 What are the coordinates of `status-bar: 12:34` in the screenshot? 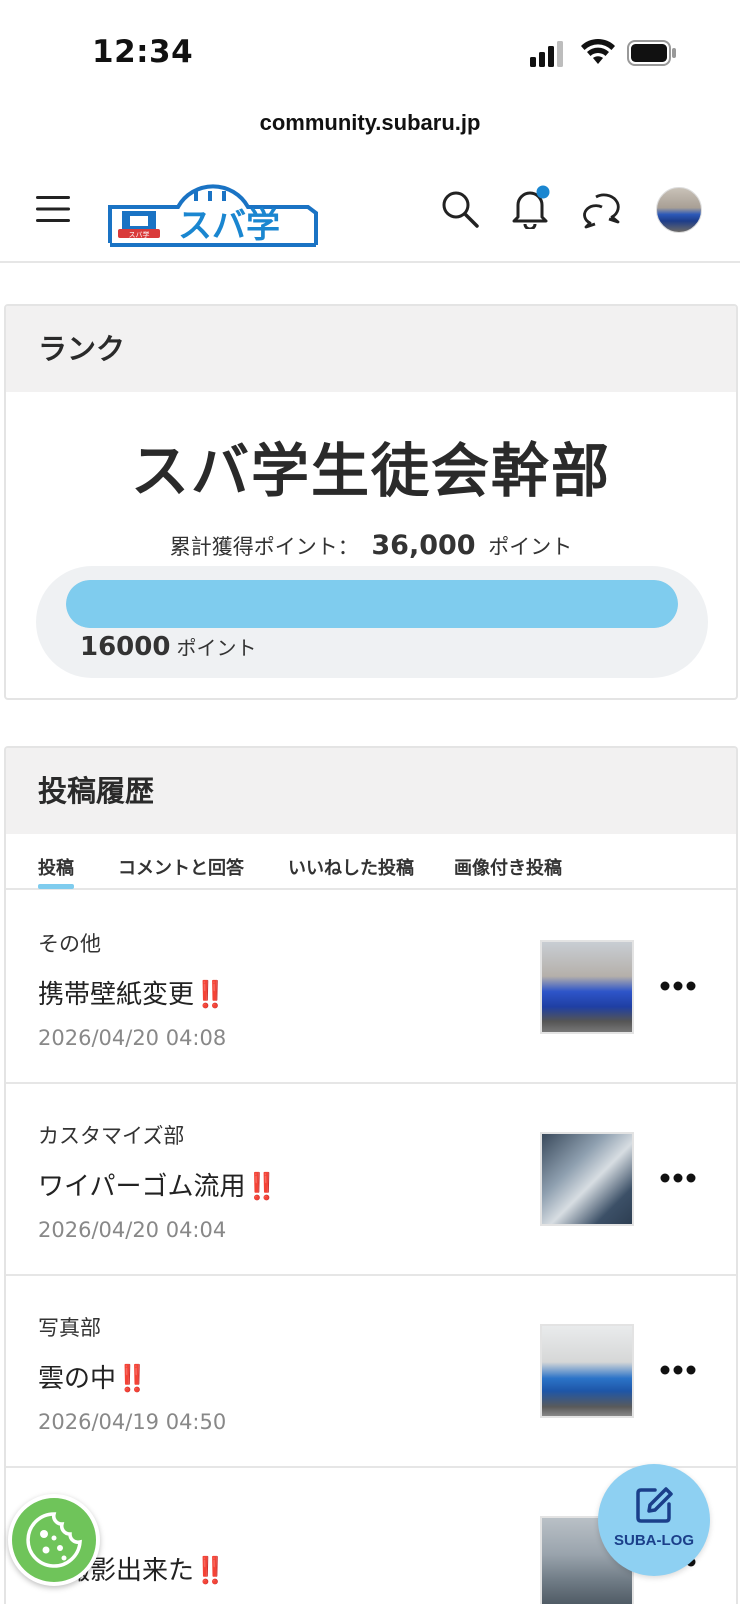 It's located at (370, 50).